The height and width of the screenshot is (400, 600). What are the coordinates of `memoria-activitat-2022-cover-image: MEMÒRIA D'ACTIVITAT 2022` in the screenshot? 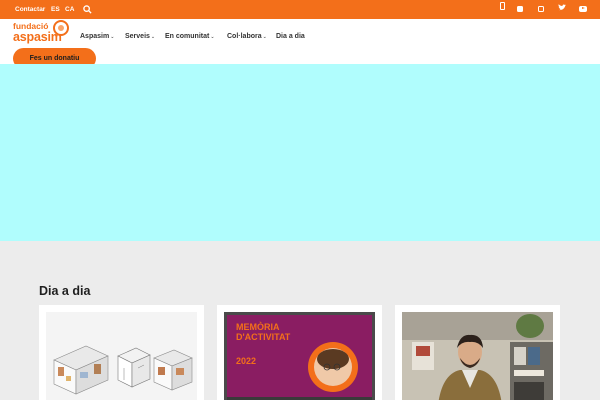 It's located at (299, 356).